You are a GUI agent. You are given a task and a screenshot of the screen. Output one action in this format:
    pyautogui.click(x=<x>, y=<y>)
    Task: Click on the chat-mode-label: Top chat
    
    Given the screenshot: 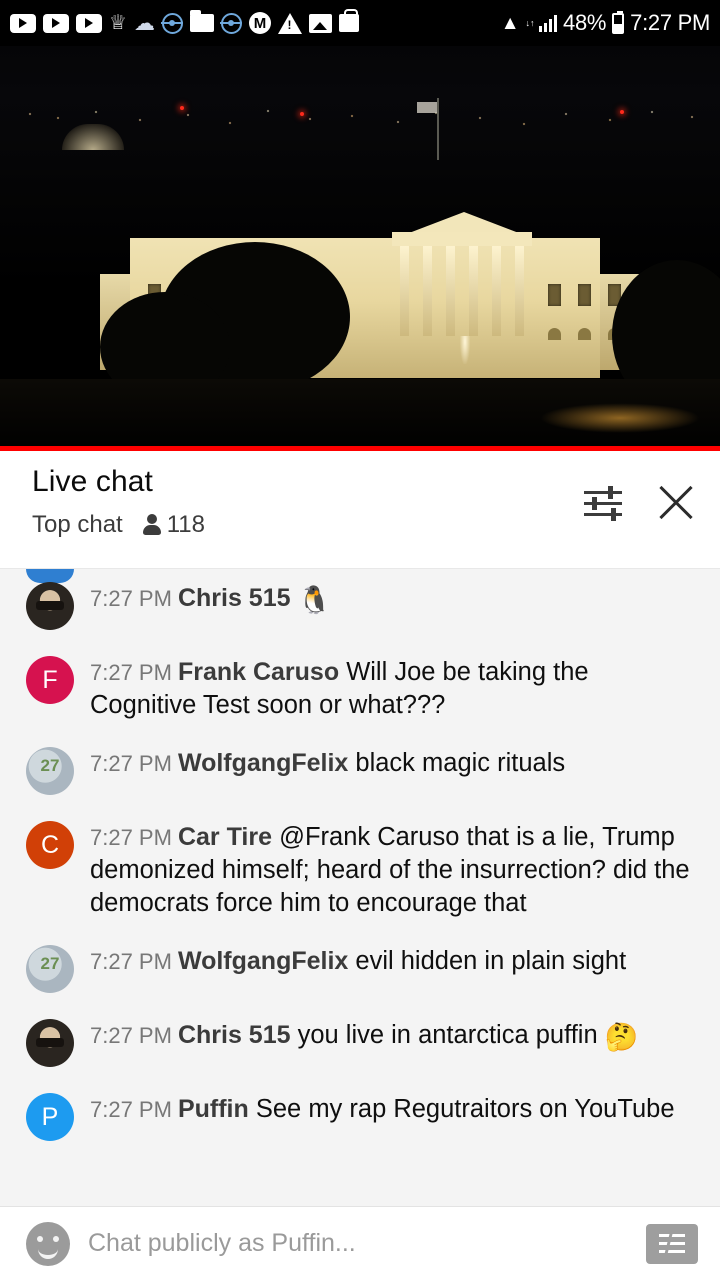 What is the action you would take?
    pyautogui.click(x=77, y=525)
    